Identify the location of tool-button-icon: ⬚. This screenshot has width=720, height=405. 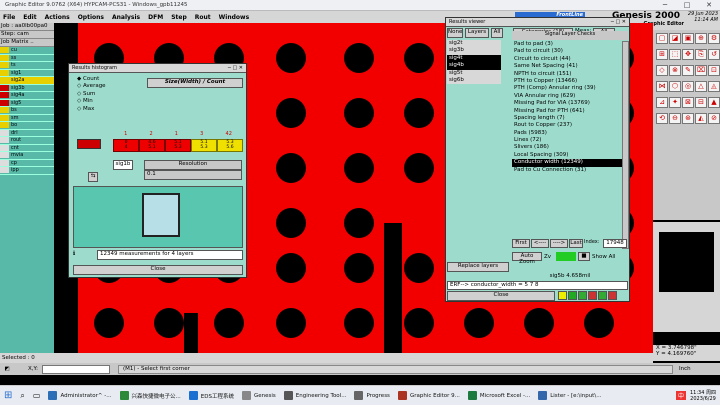
(675, 54).